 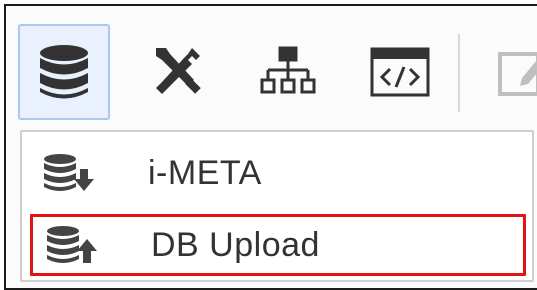 I want to click on tools-icon, so click(x=178, y=71).